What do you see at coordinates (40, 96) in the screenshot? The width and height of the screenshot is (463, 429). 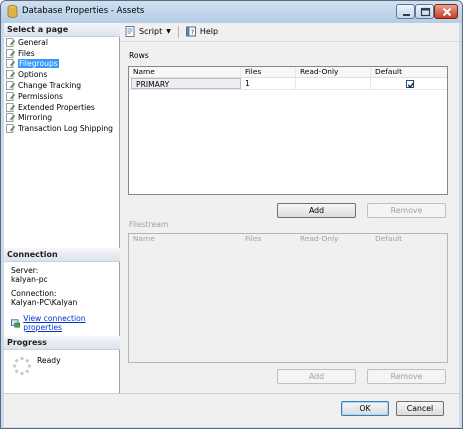 I see `sidebar-item-label: Permissions` at bounding box center [40, 96].